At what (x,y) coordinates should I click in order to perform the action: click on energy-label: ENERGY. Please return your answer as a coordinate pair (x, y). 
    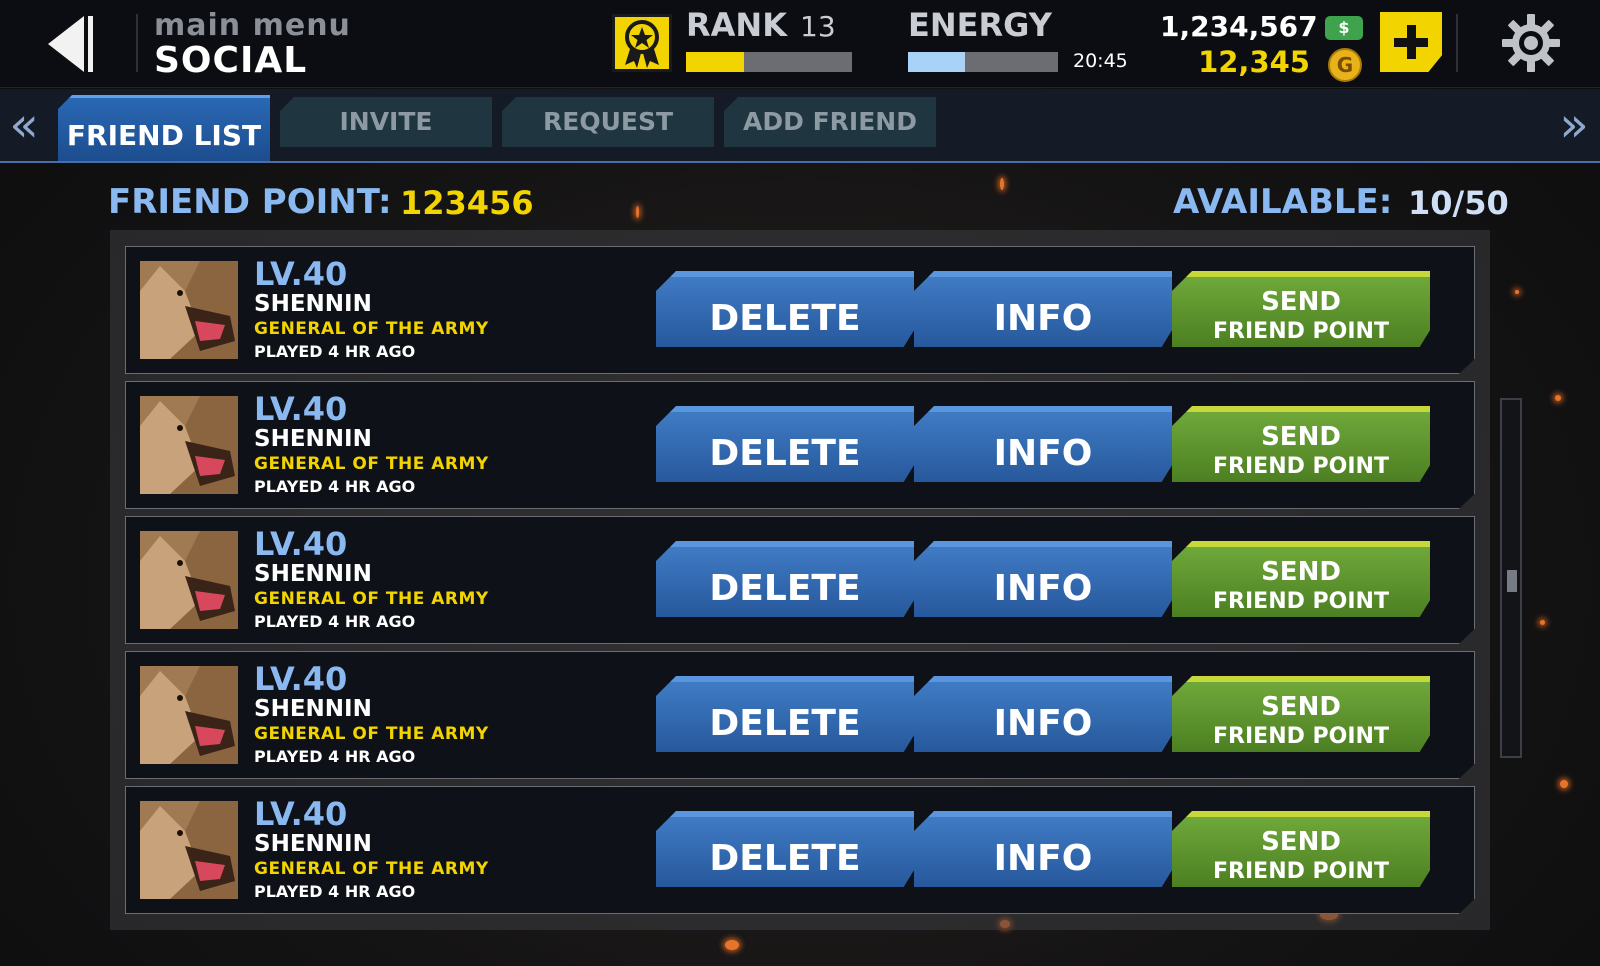
    Looking at the image, I should click on (980, 25).